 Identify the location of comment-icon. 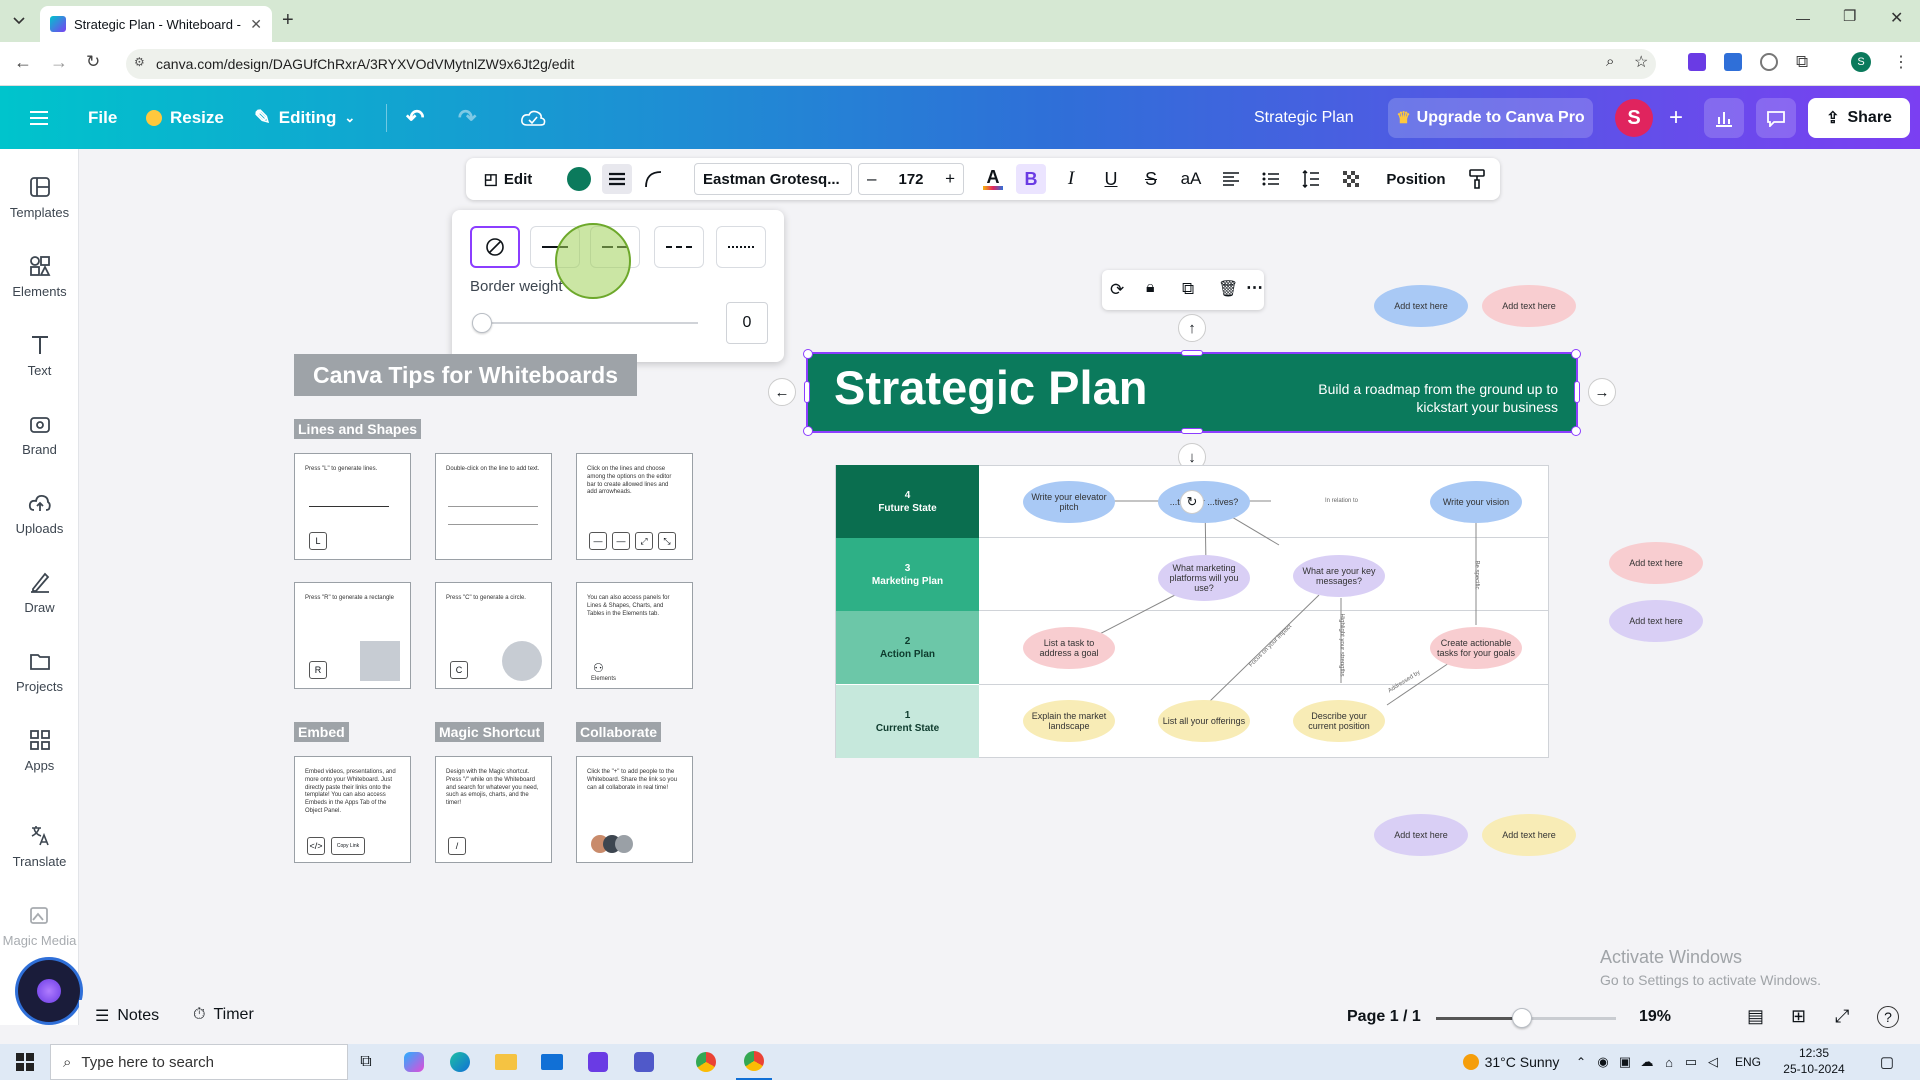
(1776, 118).